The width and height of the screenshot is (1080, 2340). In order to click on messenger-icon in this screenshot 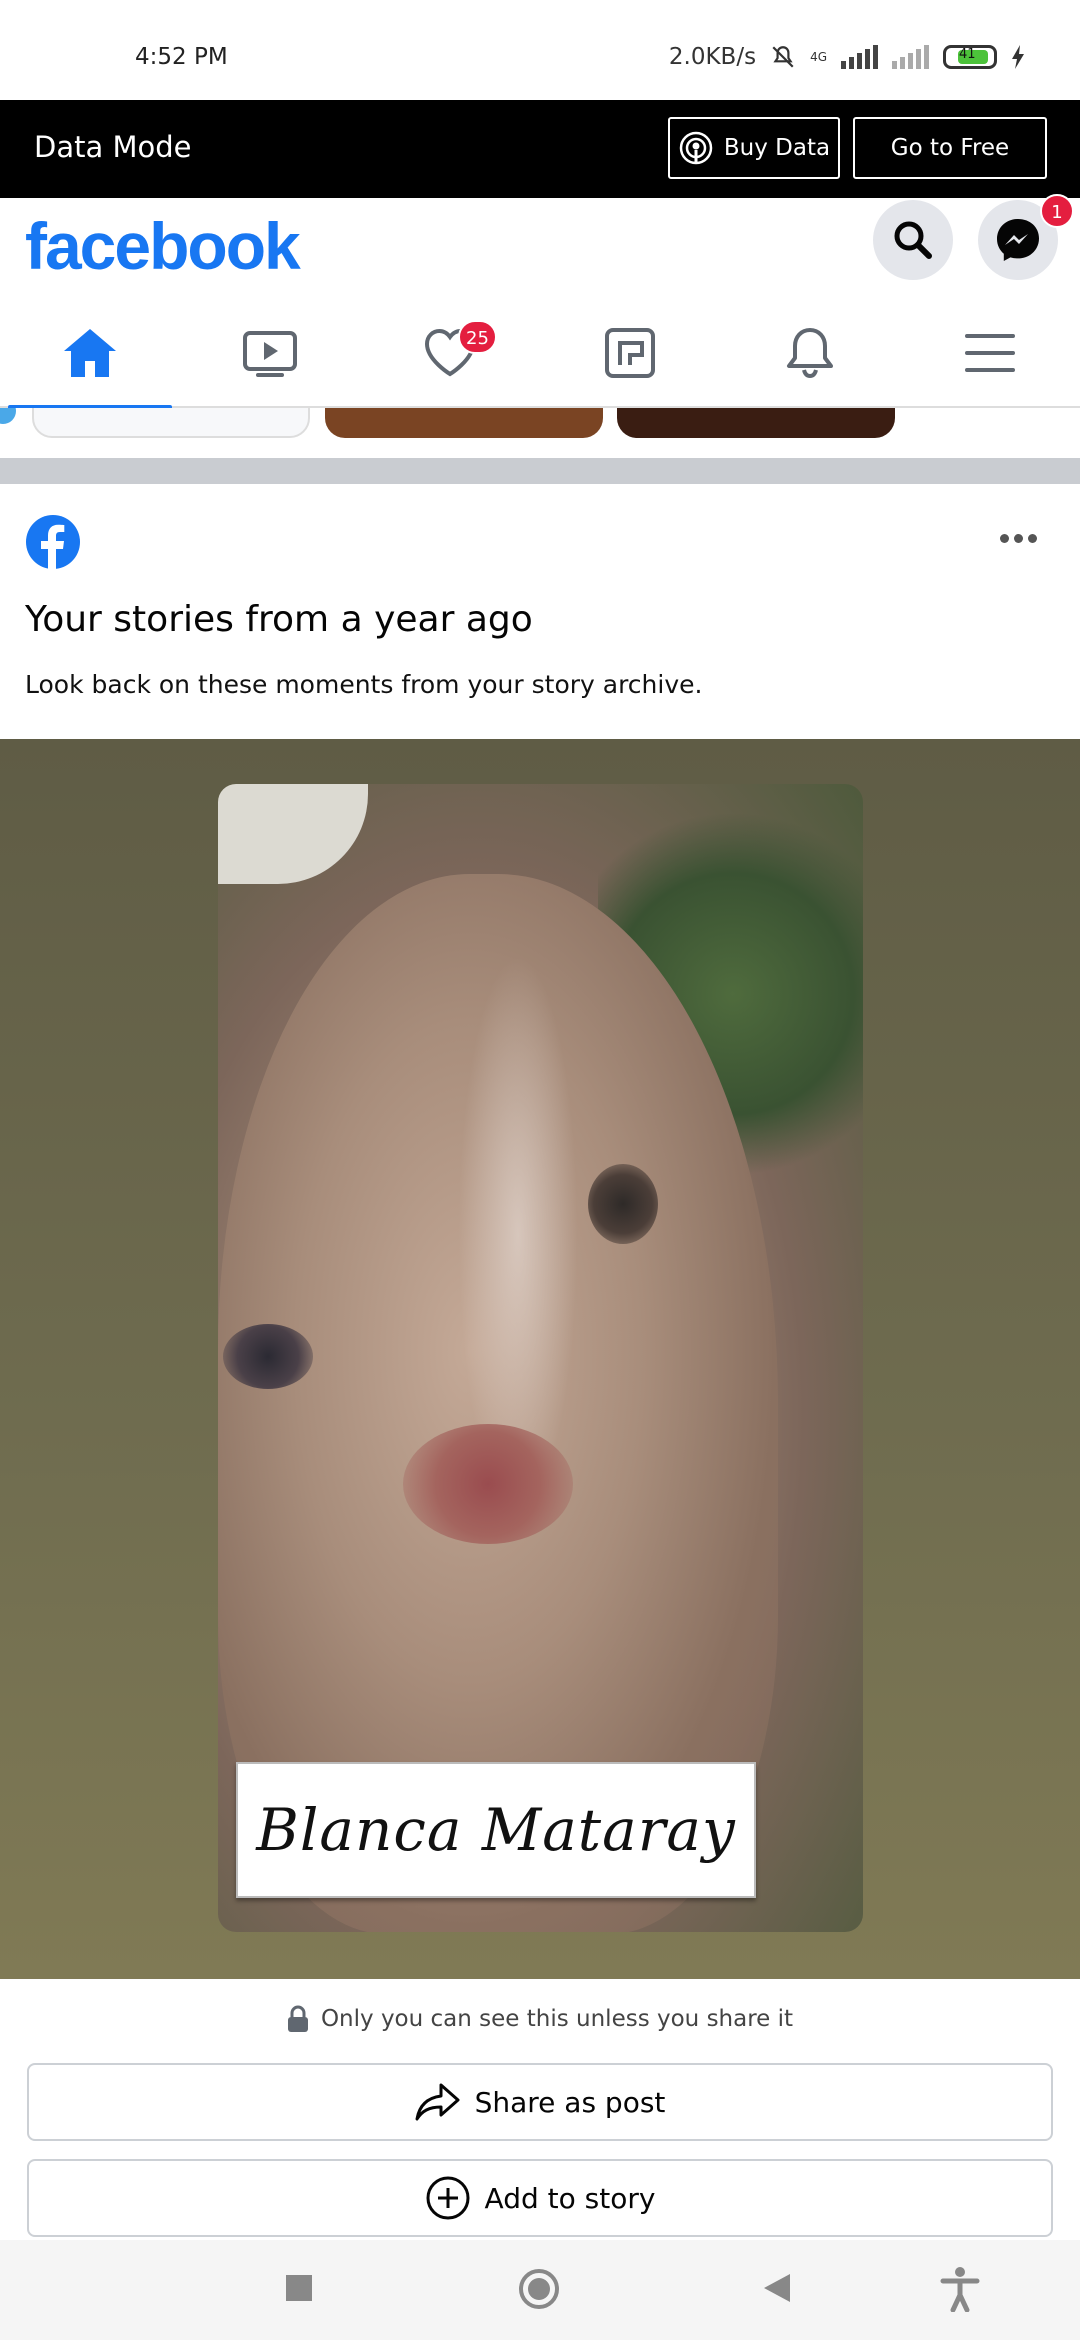, I will do `click(1018, 240)`.